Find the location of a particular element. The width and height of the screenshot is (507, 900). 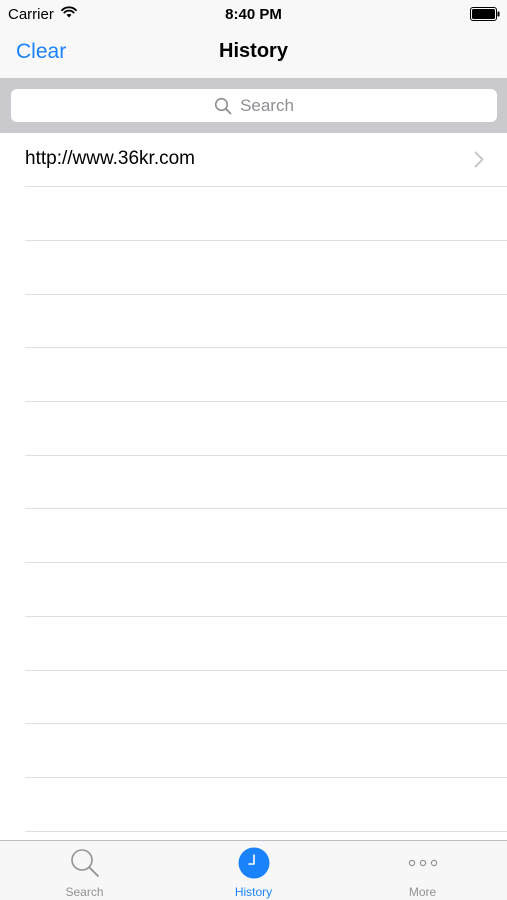

status-time: 8:40 PM is located at coordinates (253, 14).